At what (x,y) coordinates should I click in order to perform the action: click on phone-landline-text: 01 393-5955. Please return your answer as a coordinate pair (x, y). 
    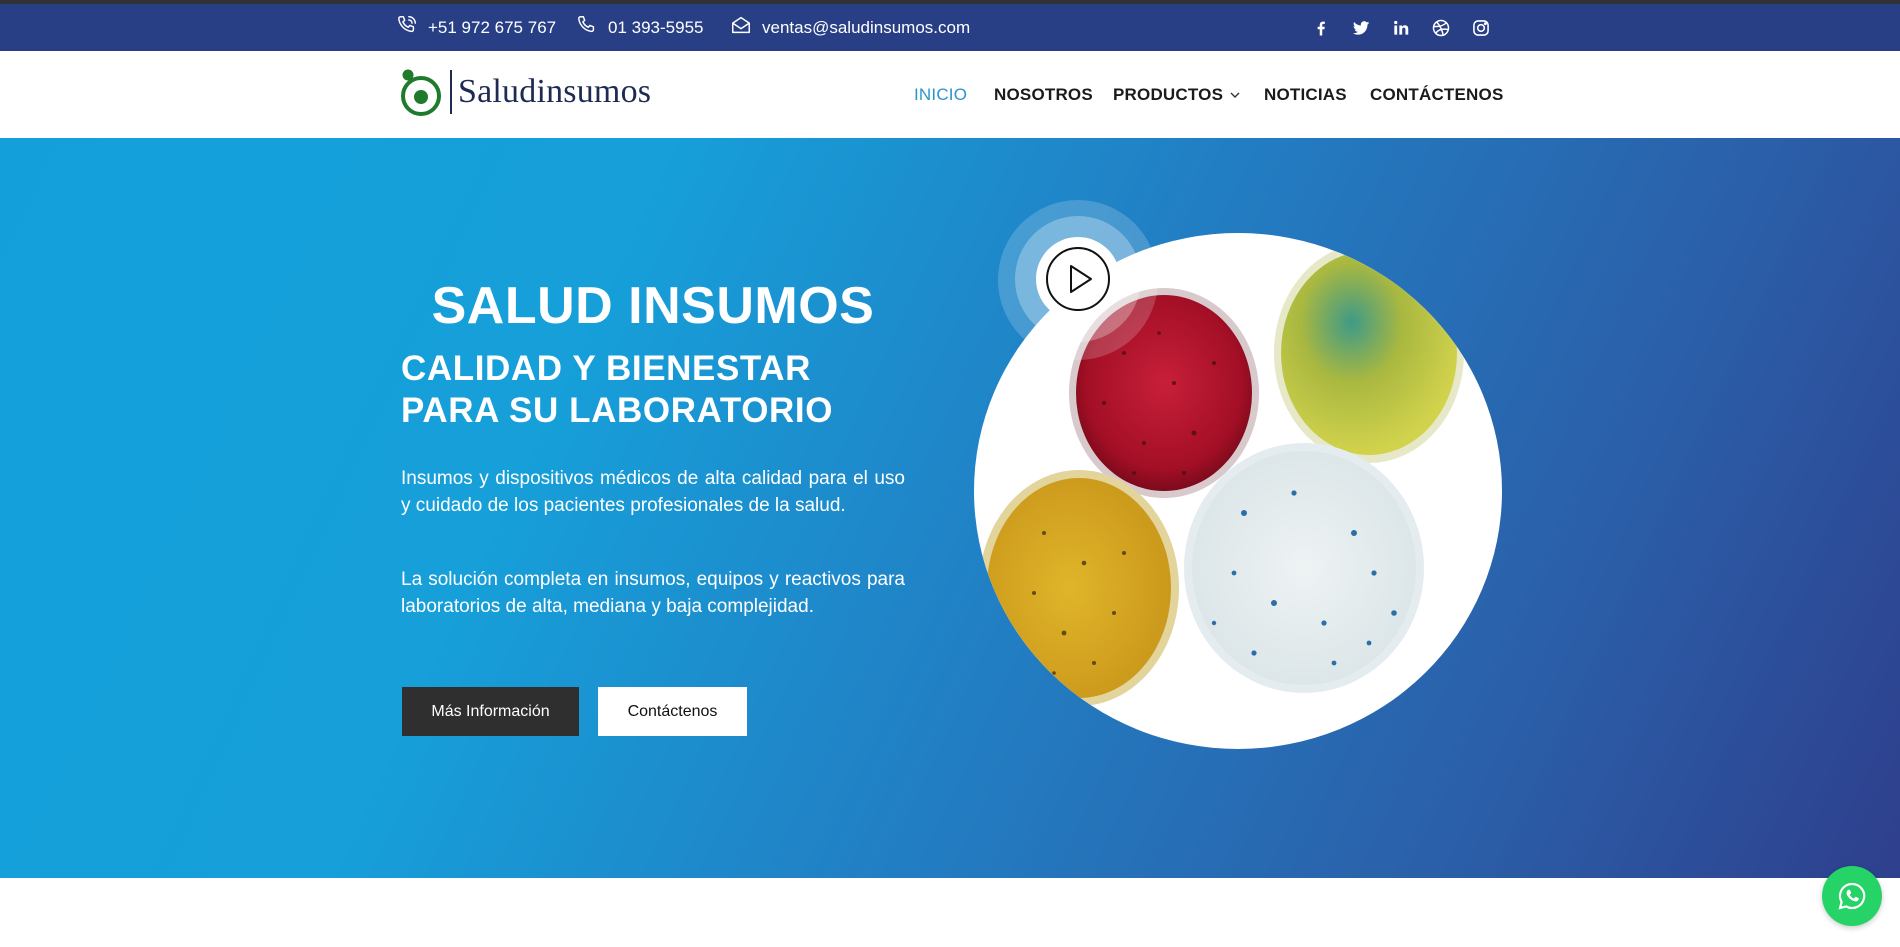
    Looking at the image, I should click on (656, 27).